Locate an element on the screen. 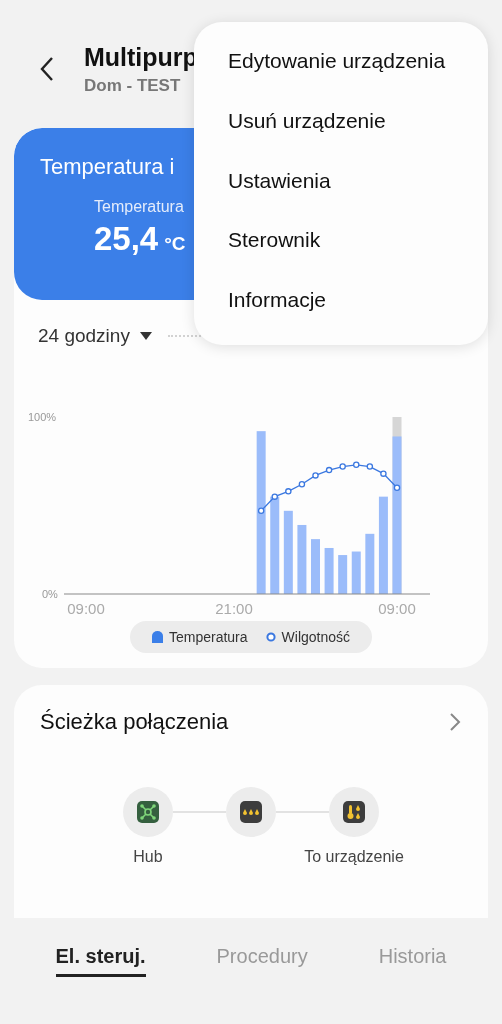  node-label: Hub is located at coordinates (148, 857).